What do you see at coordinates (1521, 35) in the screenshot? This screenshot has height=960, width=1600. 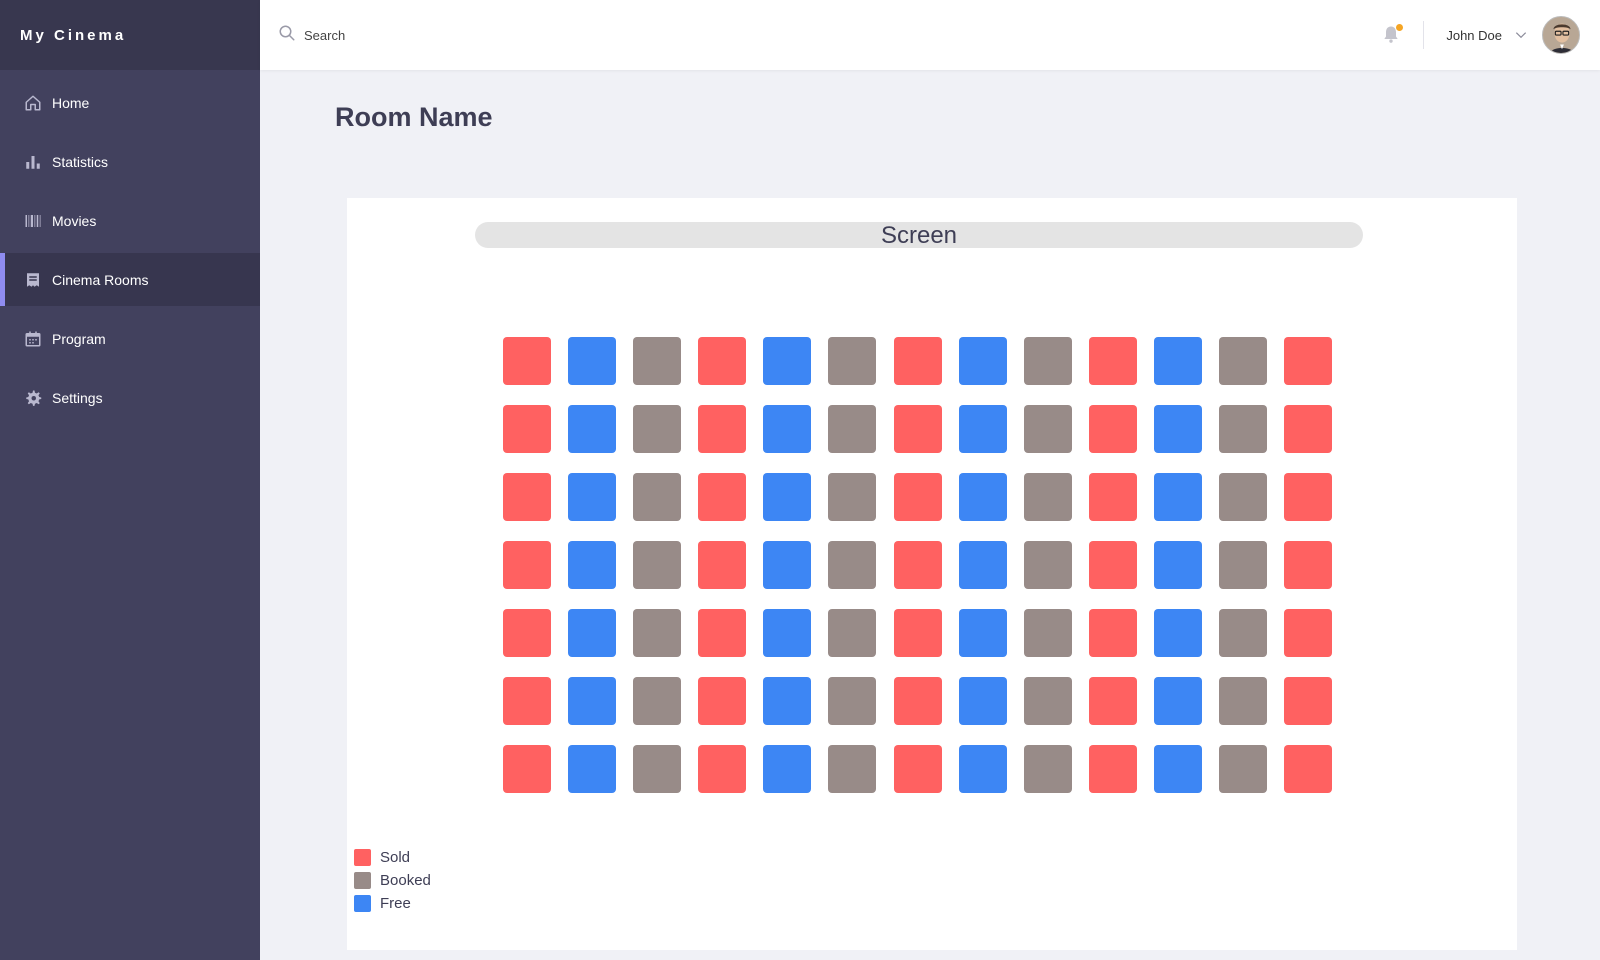 I see `chevron-down-icon` at bounding box center [1521, 35].